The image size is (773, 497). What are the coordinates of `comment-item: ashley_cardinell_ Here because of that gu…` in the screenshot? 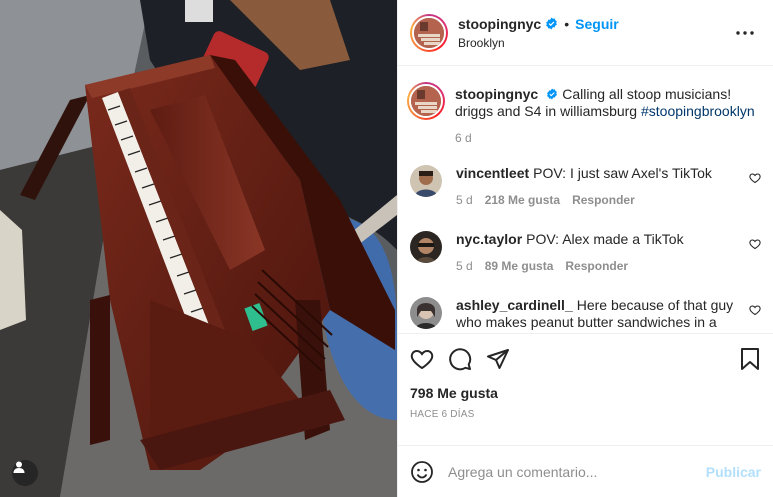 It's located at (585, 314).